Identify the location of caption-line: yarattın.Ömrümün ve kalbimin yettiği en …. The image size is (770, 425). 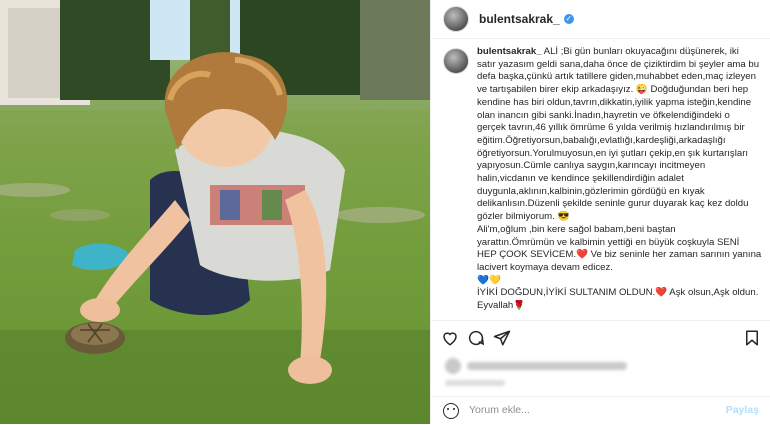
(608, 242).